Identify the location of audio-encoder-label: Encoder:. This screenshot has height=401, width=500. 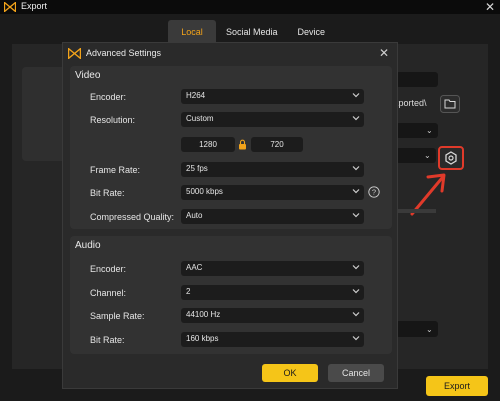
(108, 269).